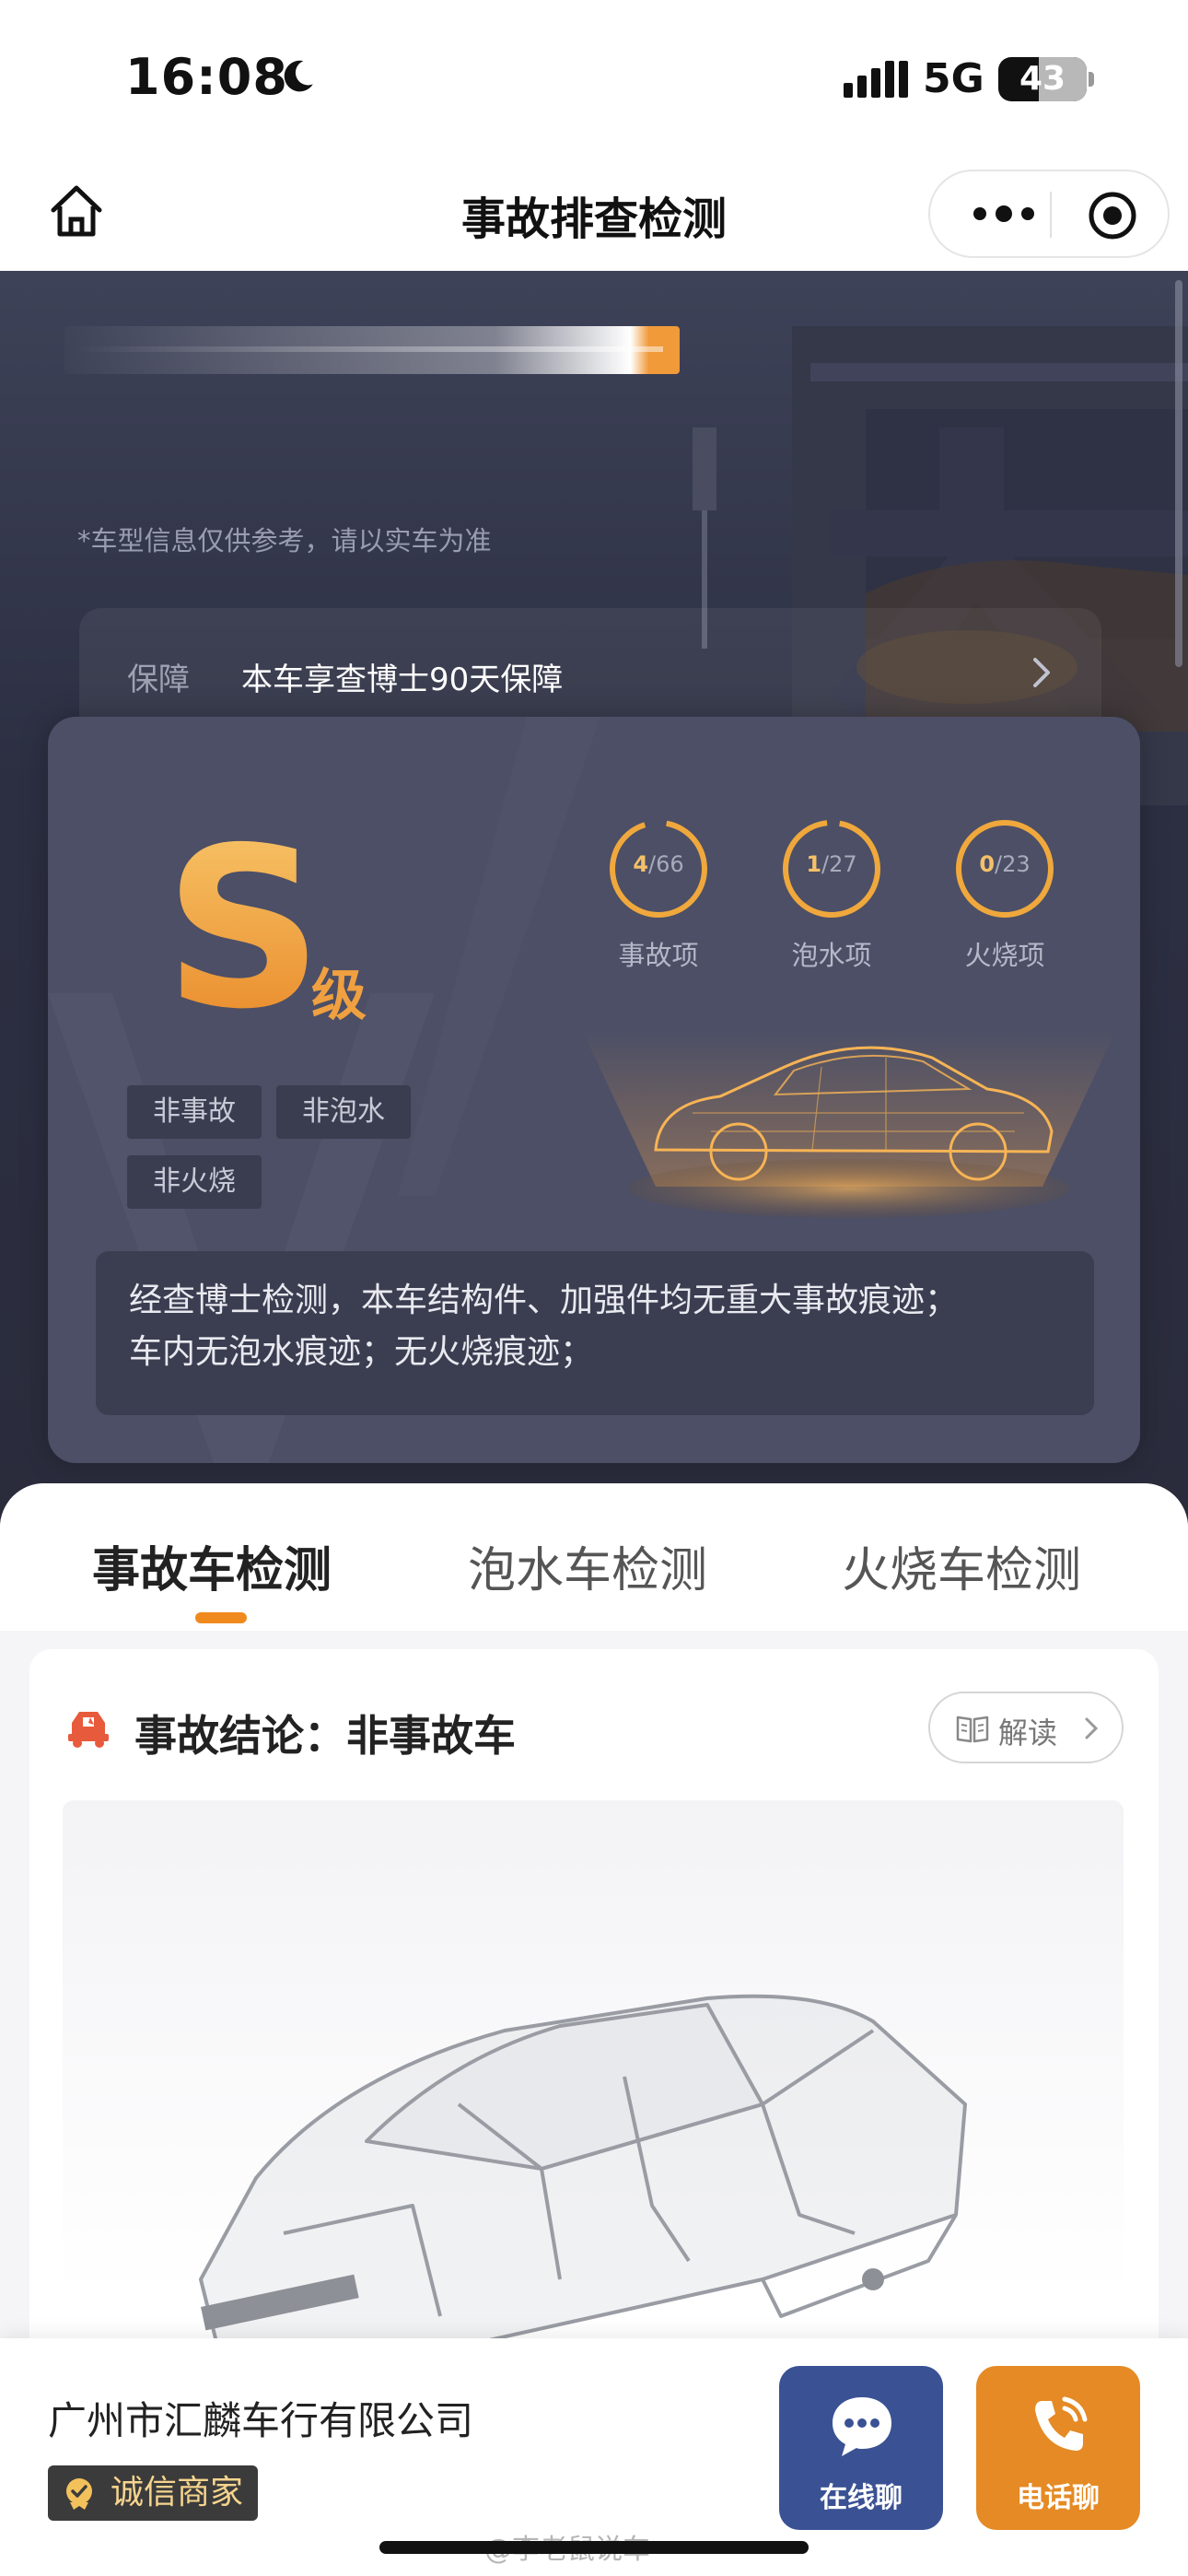  I want to click on accident-conclusion: 事故结论：非事故车, so click(325, 1736).